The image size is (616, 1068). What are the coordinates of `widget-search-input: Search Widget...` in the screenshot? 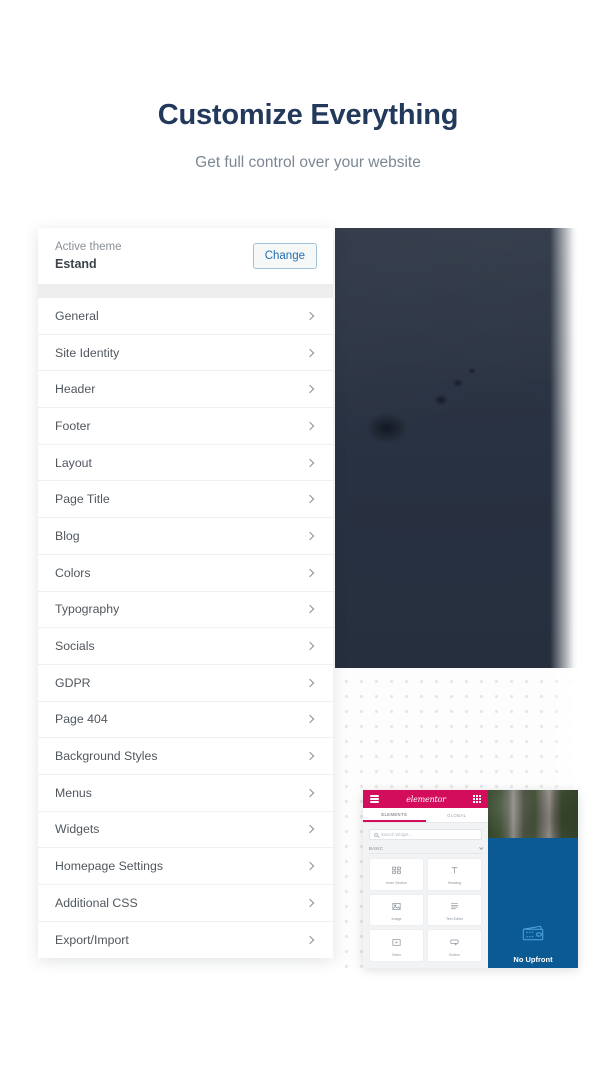 It's located at (425, 834).